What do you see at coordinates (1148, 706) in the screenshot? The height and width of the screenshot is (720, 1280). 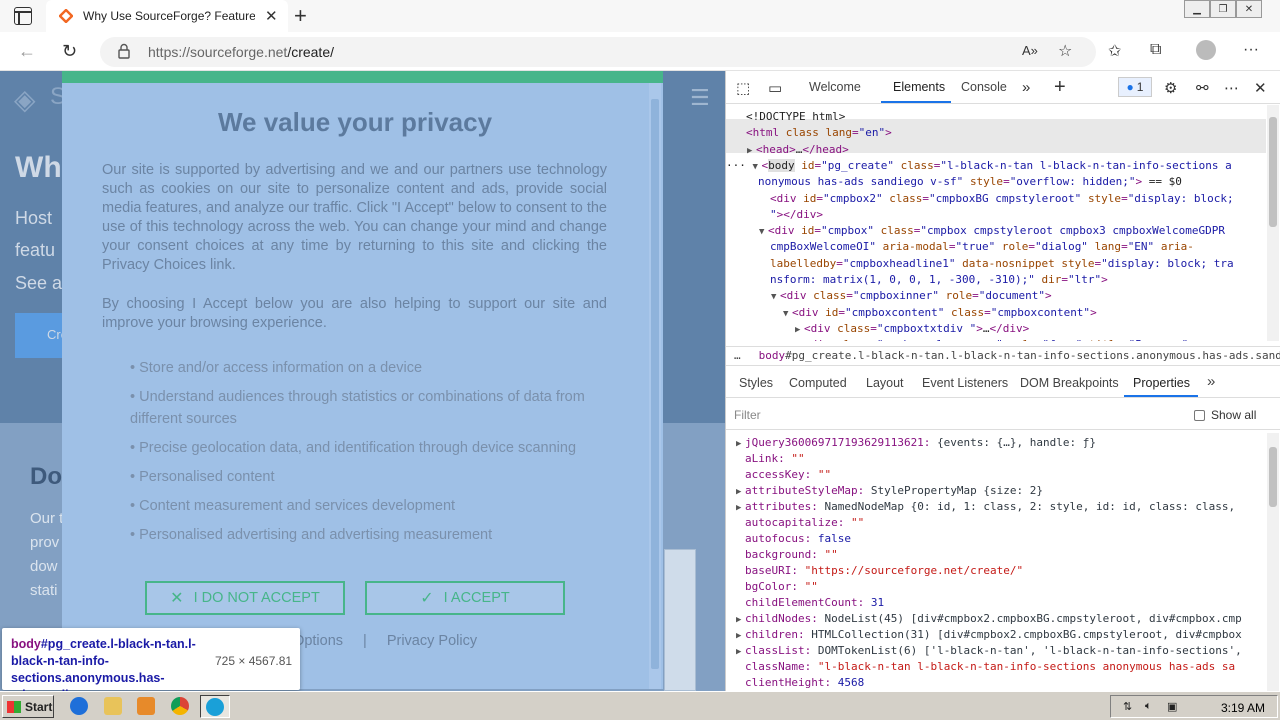 I see `volume-icon: 🔈︎` at bounding box center [1148, 706].